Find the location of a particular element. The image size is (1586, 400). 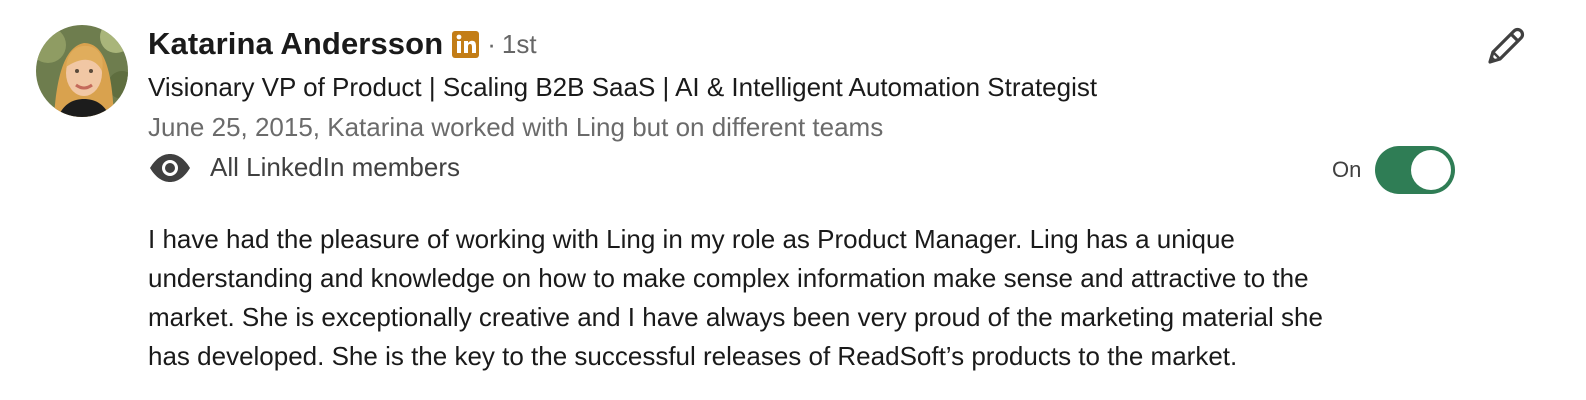

visibility-toggle is located at coordinates (1415, 170).